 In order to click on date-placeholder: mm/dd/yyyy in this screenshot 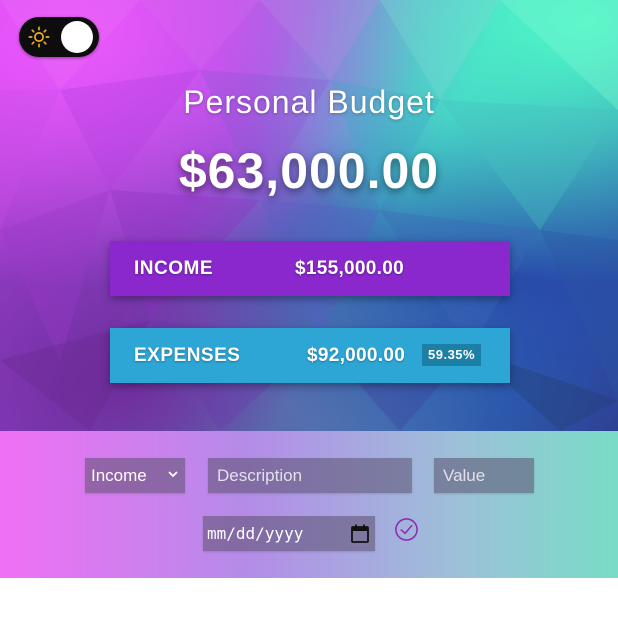, I will do `click(255, 533)`.